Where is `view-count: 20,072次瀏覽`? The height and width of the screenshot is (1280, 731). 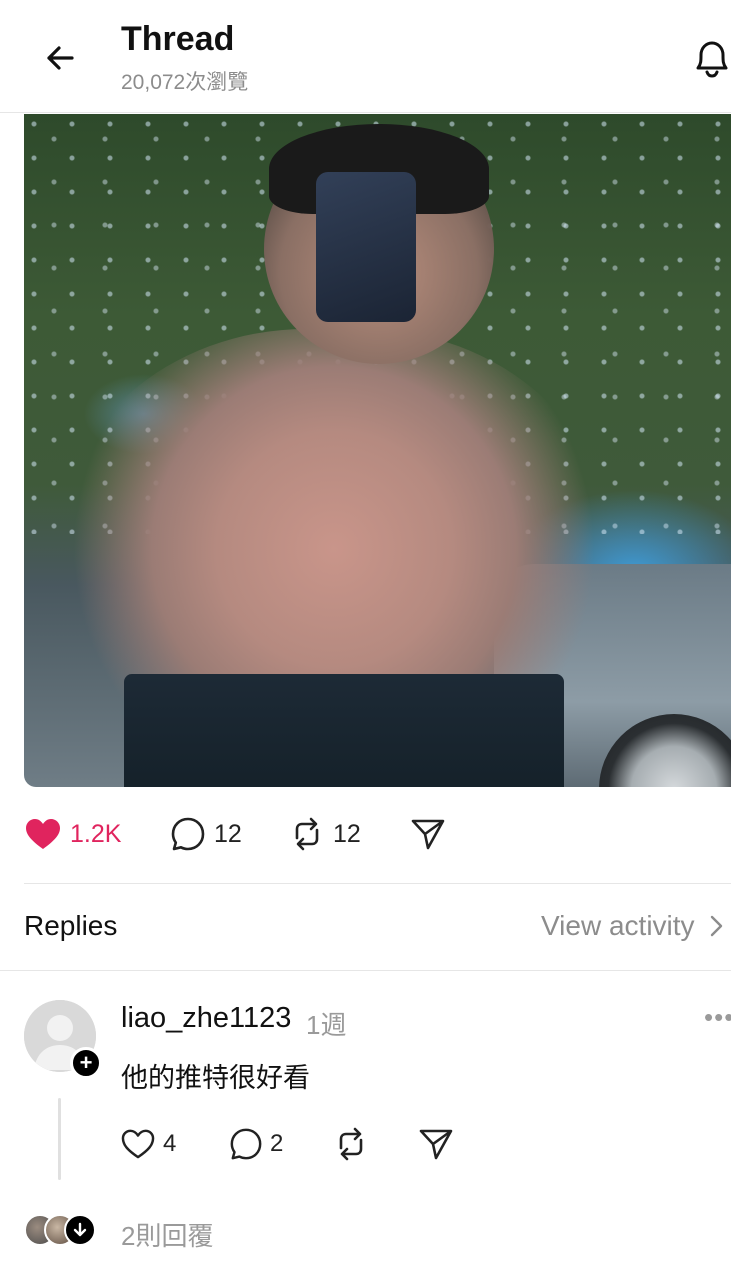 view-count: 20,072次瀏覽 is located at coordinates (185, 82).